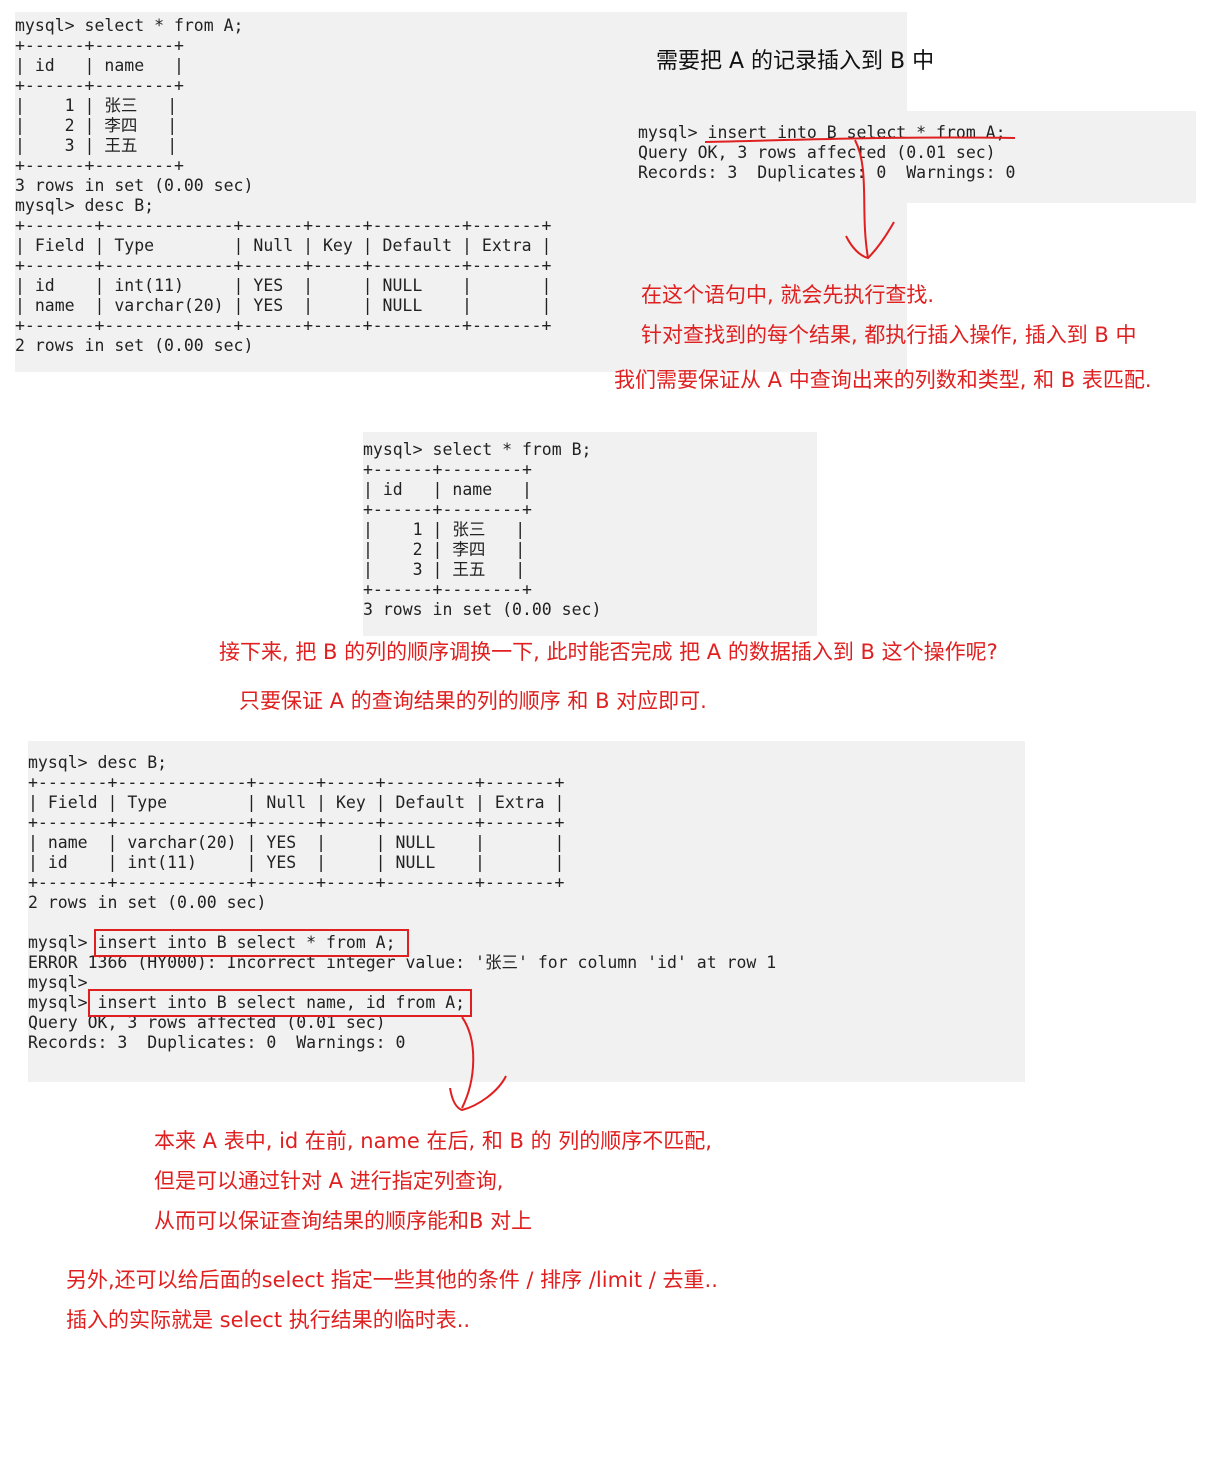 Image resolution: width=1229 pixels, height=1470 pixels. Describe the element at coordinates (98, 762) in the screenshot. I see `terminal-line: mysql> desc B;` at that location.